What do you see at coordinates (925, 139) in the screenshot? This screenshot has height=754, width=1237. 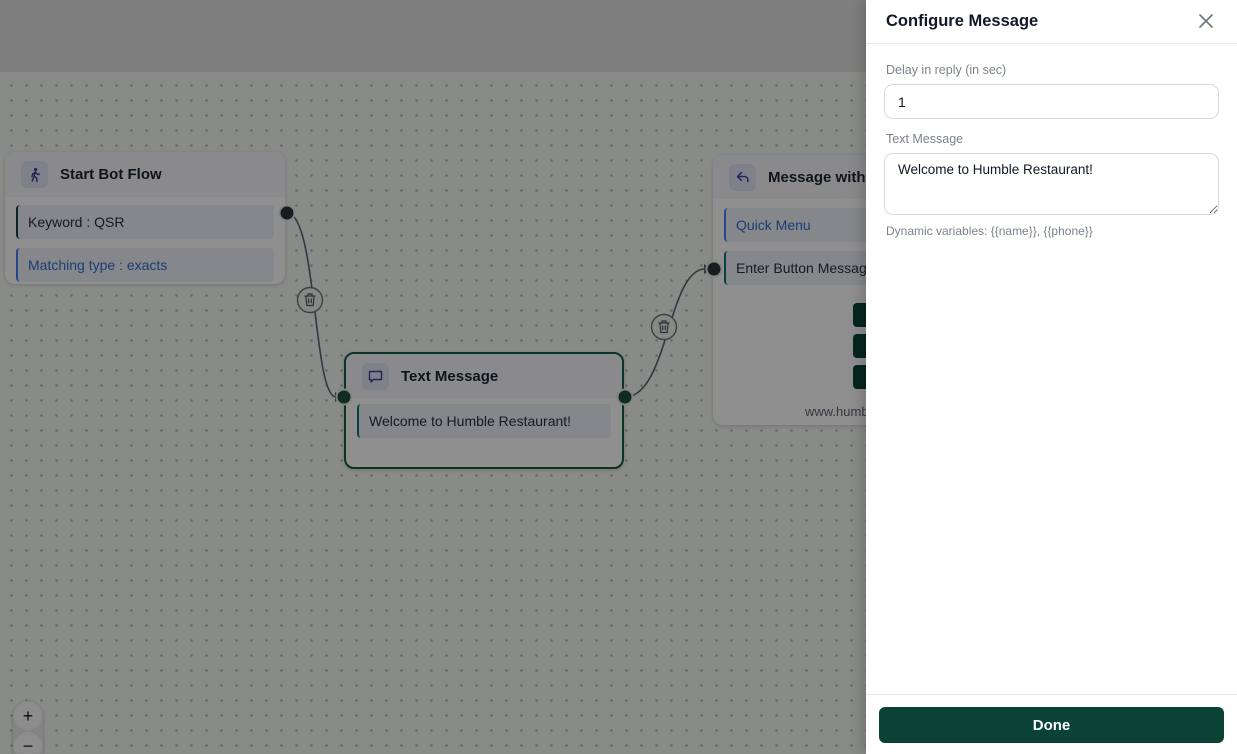 I see `message-field-label: Text Message` at bounding box center [925, 139].